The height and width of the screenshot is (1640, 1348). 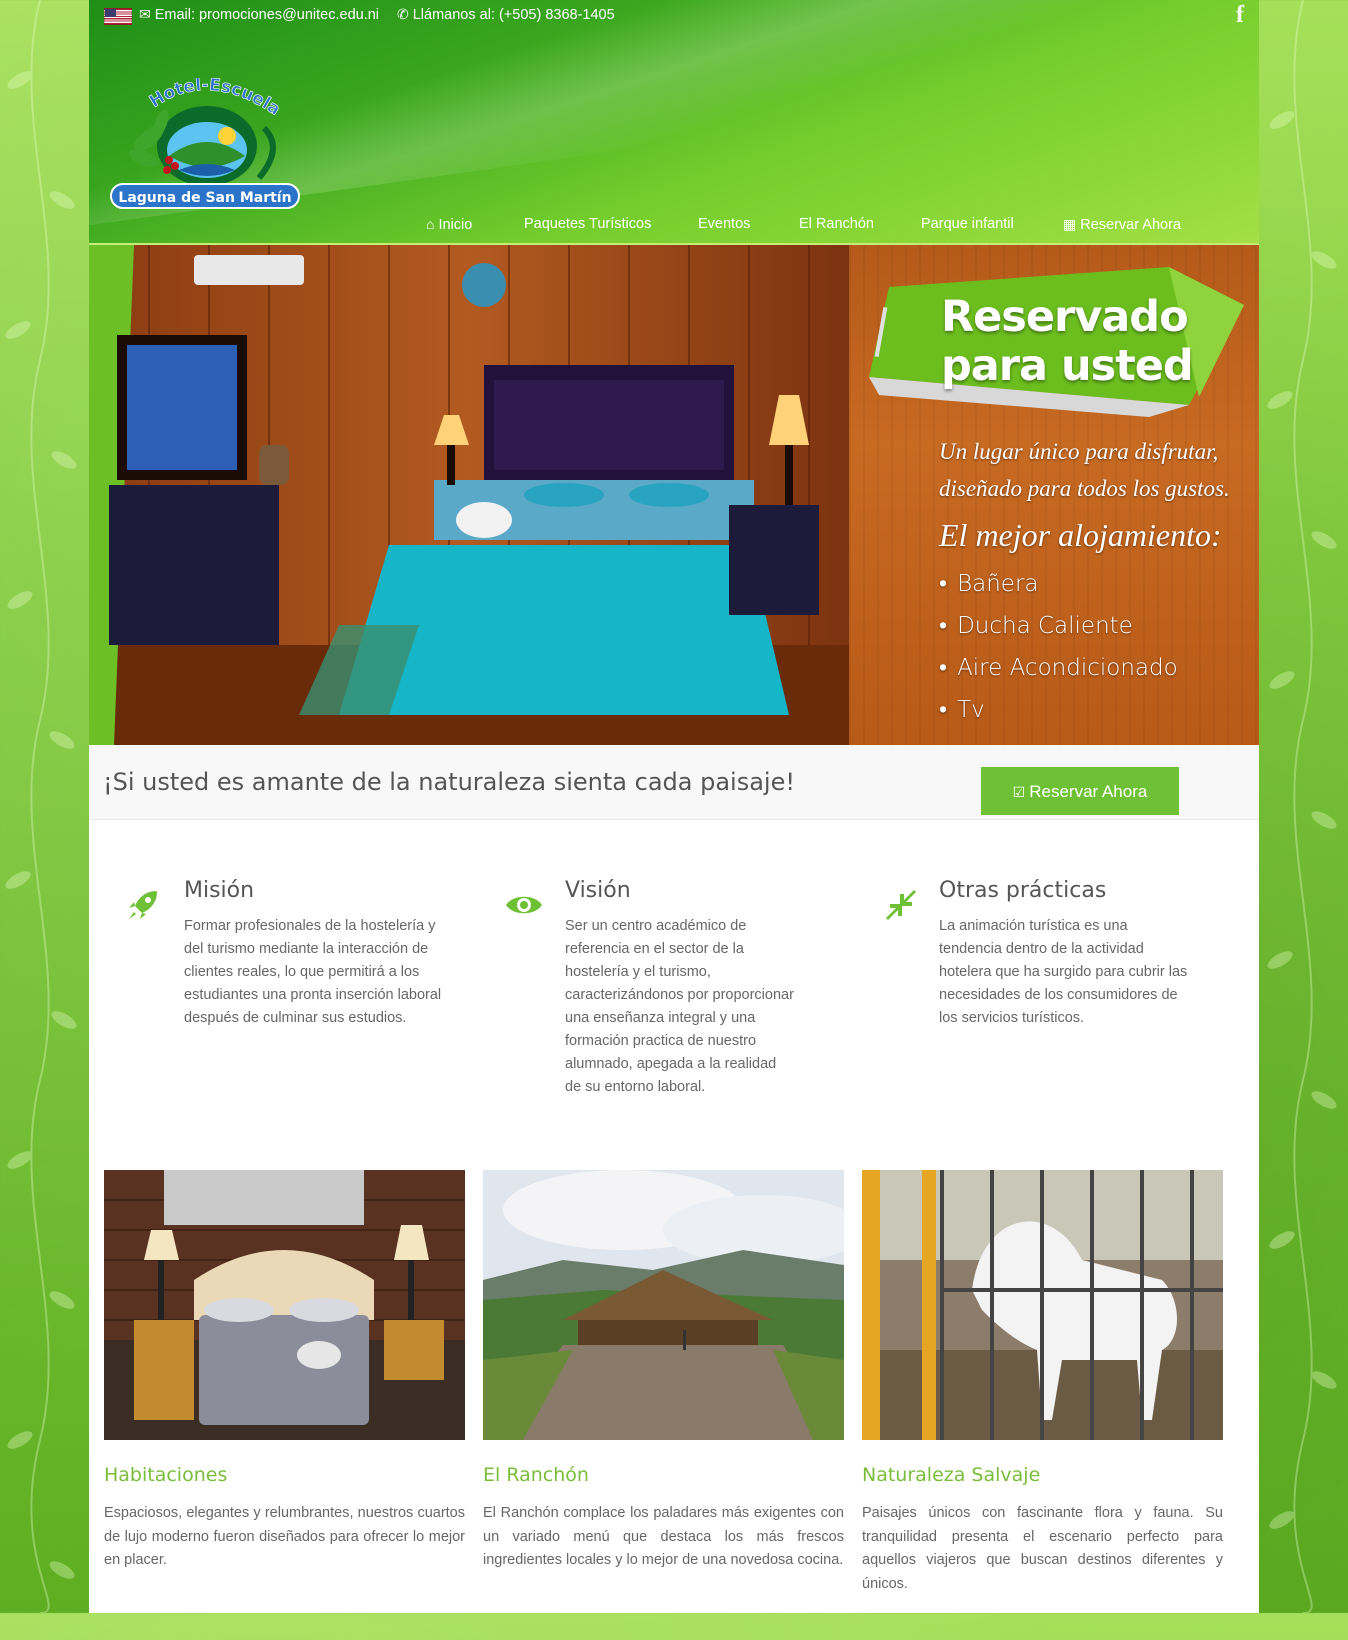 I want to click on nav-item-label: Paquetes Turísticos, so click(x=588, y=224).